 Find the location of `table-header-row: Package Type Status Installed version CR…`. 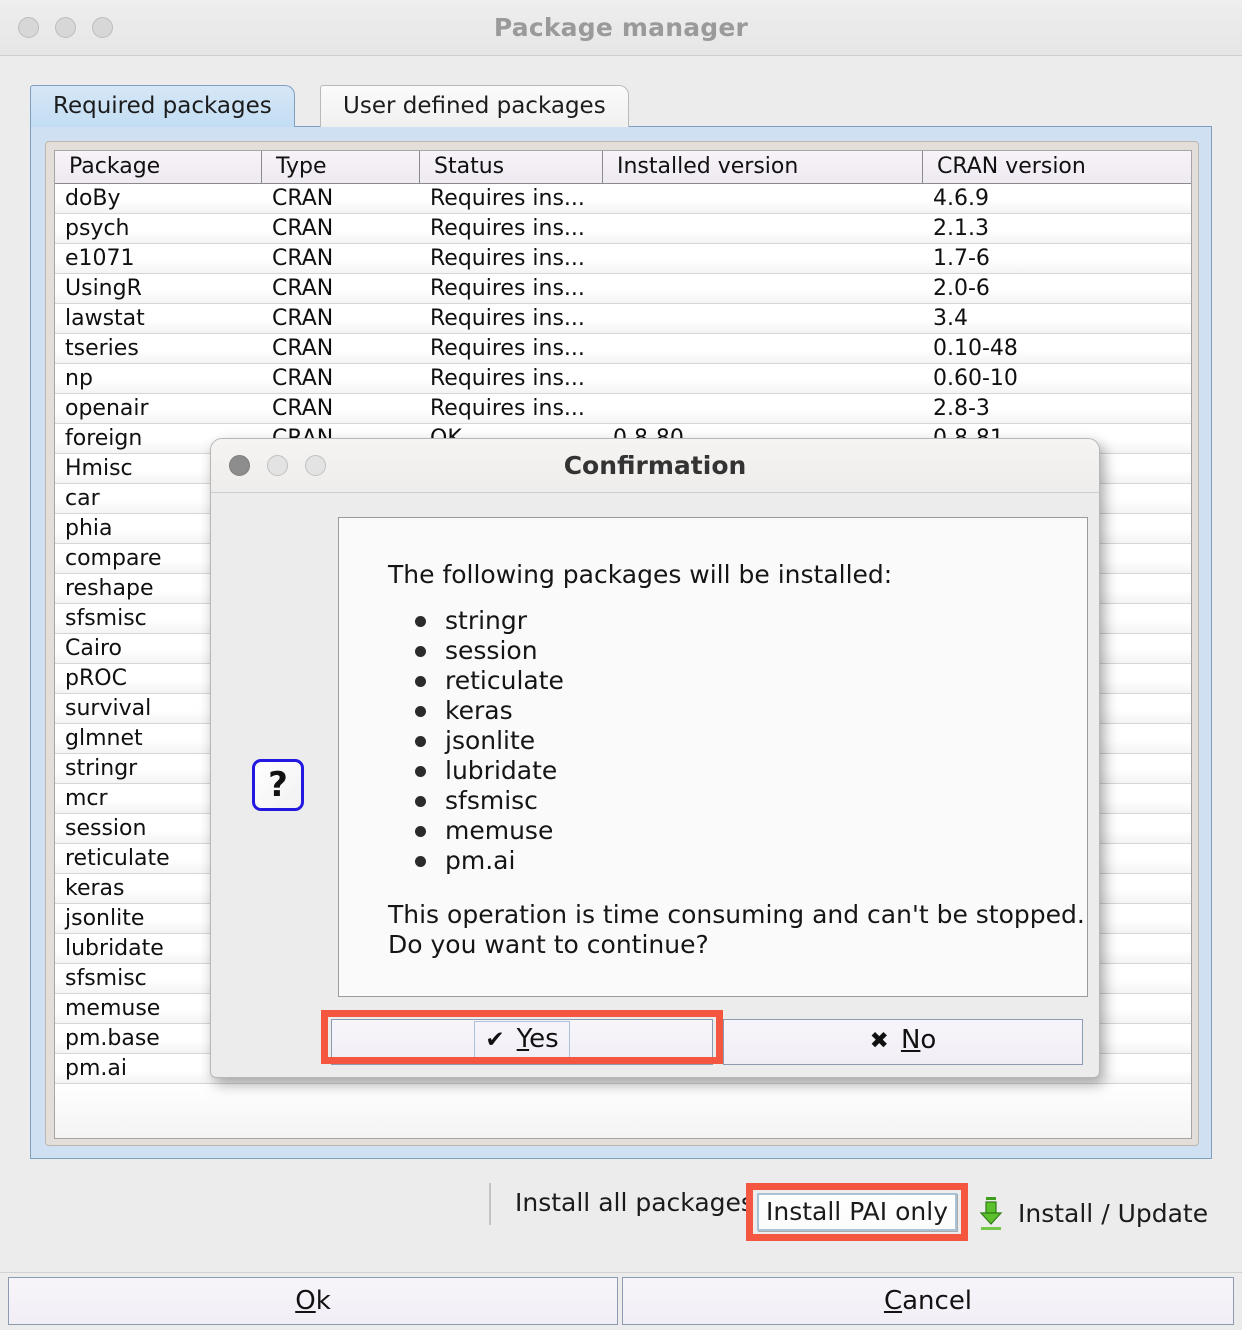

table-header-row: Package Type Status Installed version CR… is located at coordinates (623, 167).